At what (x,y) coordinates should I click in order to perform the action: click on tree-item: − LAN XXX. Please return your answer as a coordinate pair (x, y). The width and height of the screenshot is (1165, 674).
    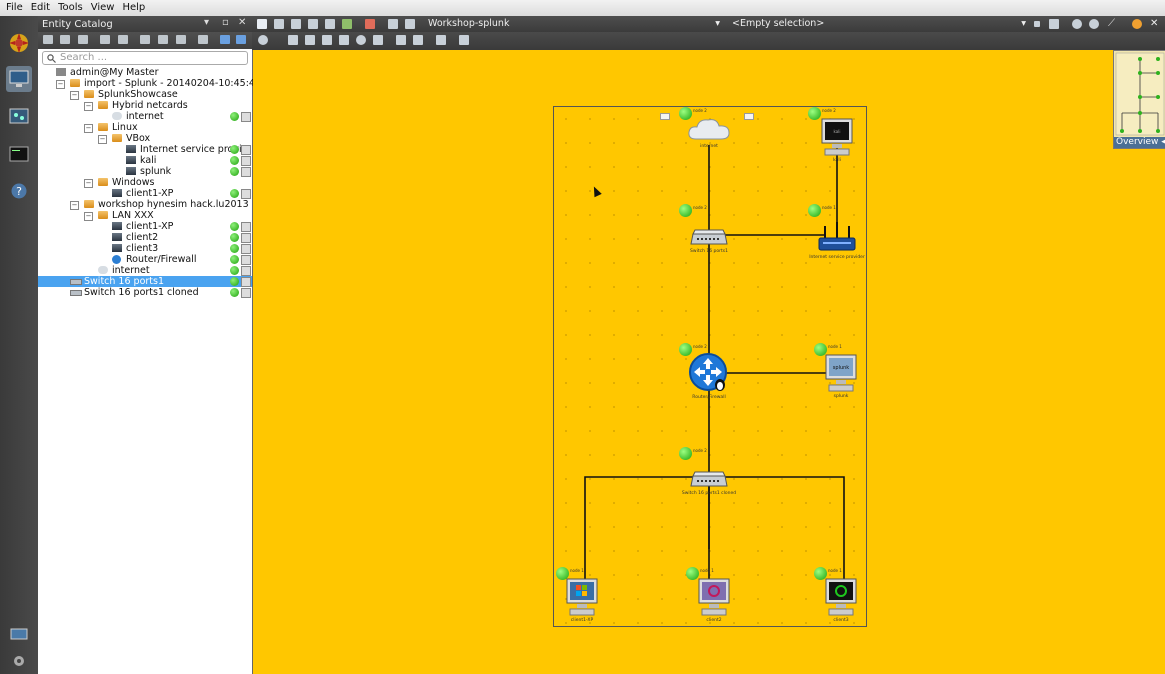
    Looking at the image, I should click on (145, 215).